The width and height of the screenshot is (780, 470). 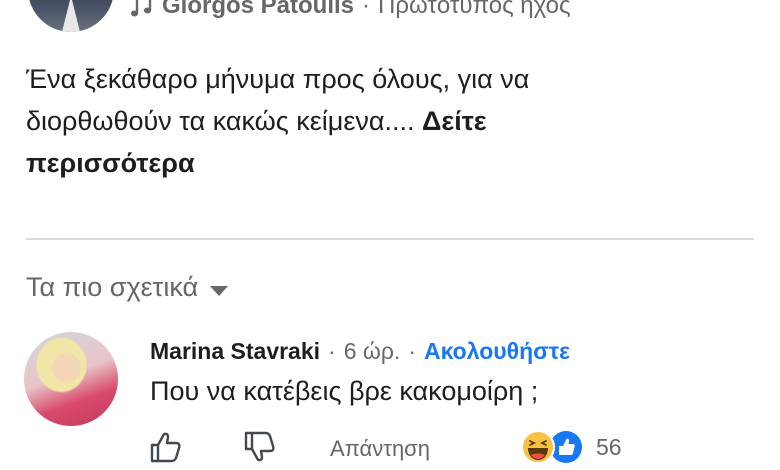 What do you see at coordinates (497, 351) in the screenshot?
I see `follow-button: Ακολουθήστε` at bounding box center [497, 351].